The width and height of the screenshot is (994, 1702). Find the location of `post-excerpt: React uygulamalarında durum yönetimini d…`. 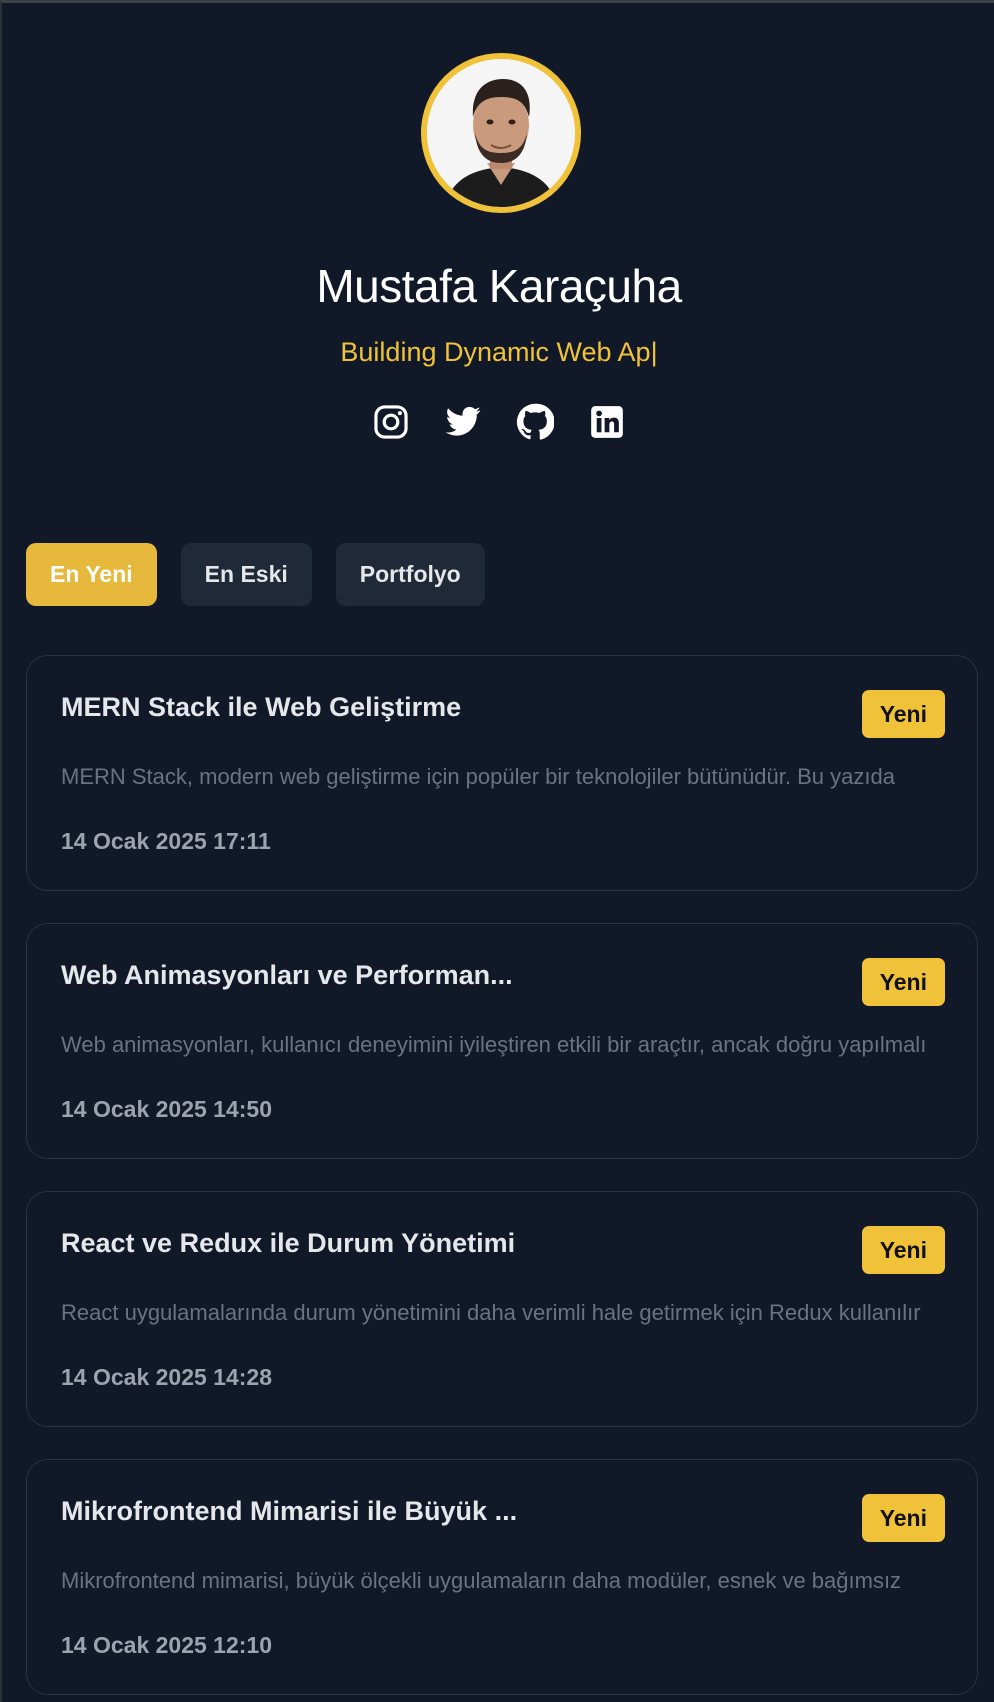

post-excerpt: React uygulamalarında durum yönetimini d… is located at coordinates (491, 1312).